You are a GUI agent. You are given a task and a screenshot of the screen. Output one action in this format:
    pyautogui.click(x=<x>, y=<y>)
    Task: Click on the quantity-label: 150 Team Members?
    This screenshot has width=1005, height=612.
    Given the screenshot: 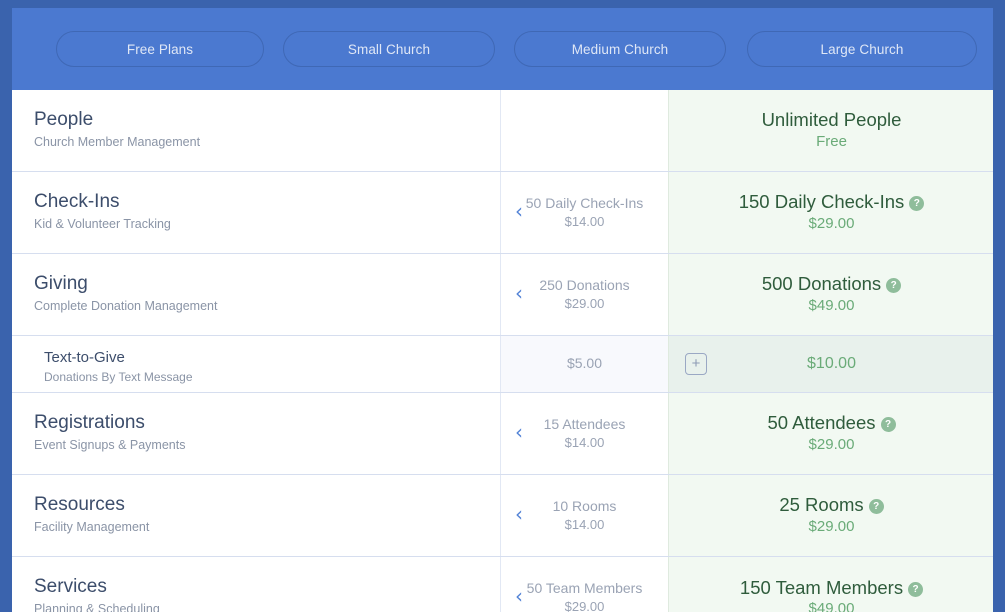 What is the action you would take?
    pyautogui.click(x=832, y=588)
    